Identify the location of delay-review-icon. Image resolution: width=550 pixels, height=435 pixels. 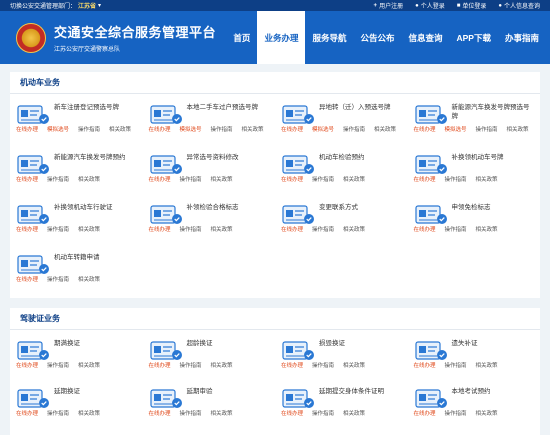
(166, 399).